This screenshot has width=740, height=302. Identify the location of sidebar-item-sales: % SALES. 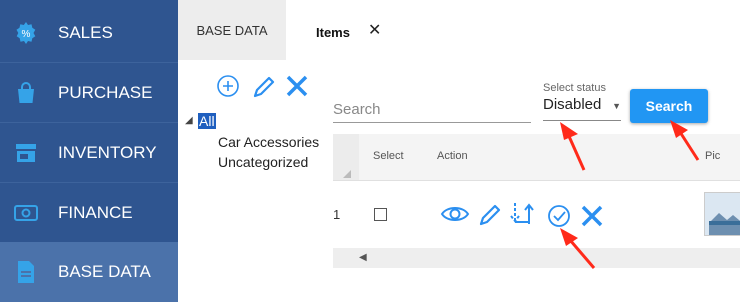
(89, 33).